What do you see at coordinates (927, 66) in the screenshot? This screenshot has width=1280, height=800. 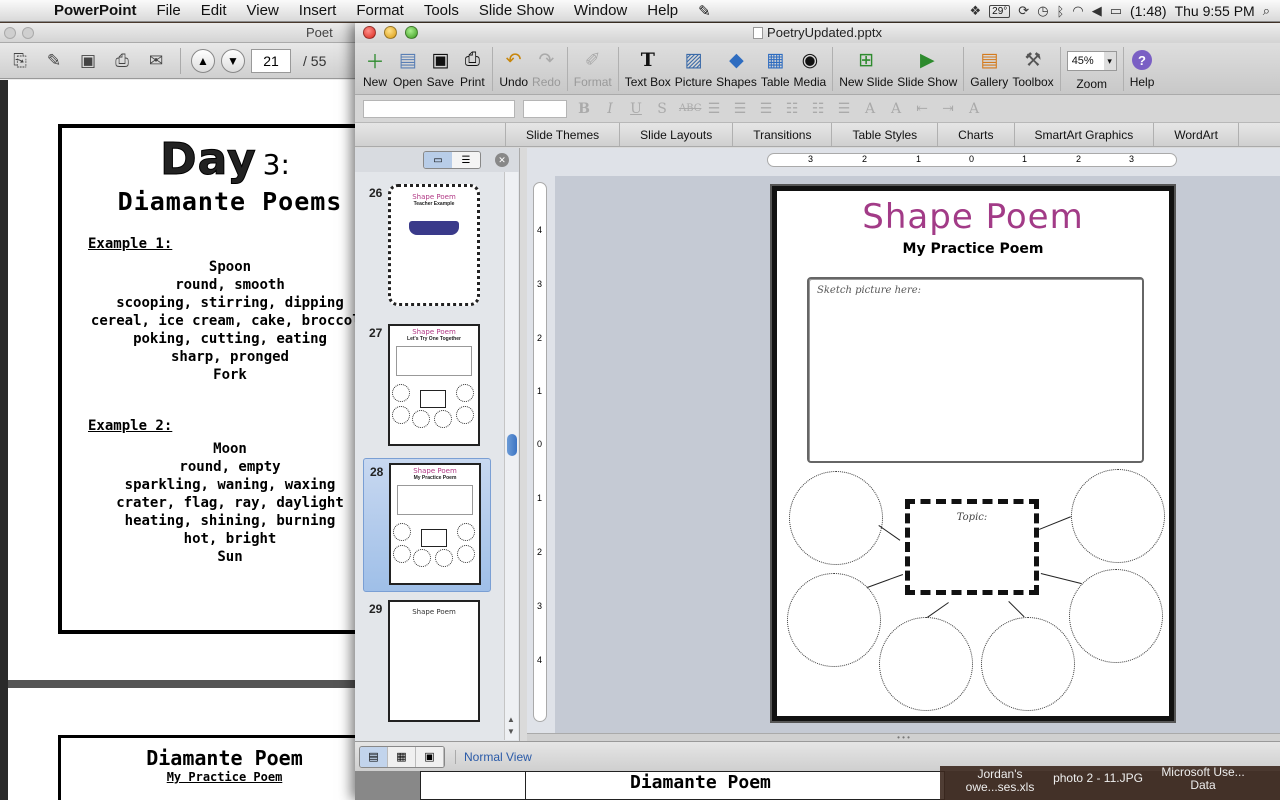 I see `slide-show-button: ▶ Slide Show` at bounding box center [927, 66].